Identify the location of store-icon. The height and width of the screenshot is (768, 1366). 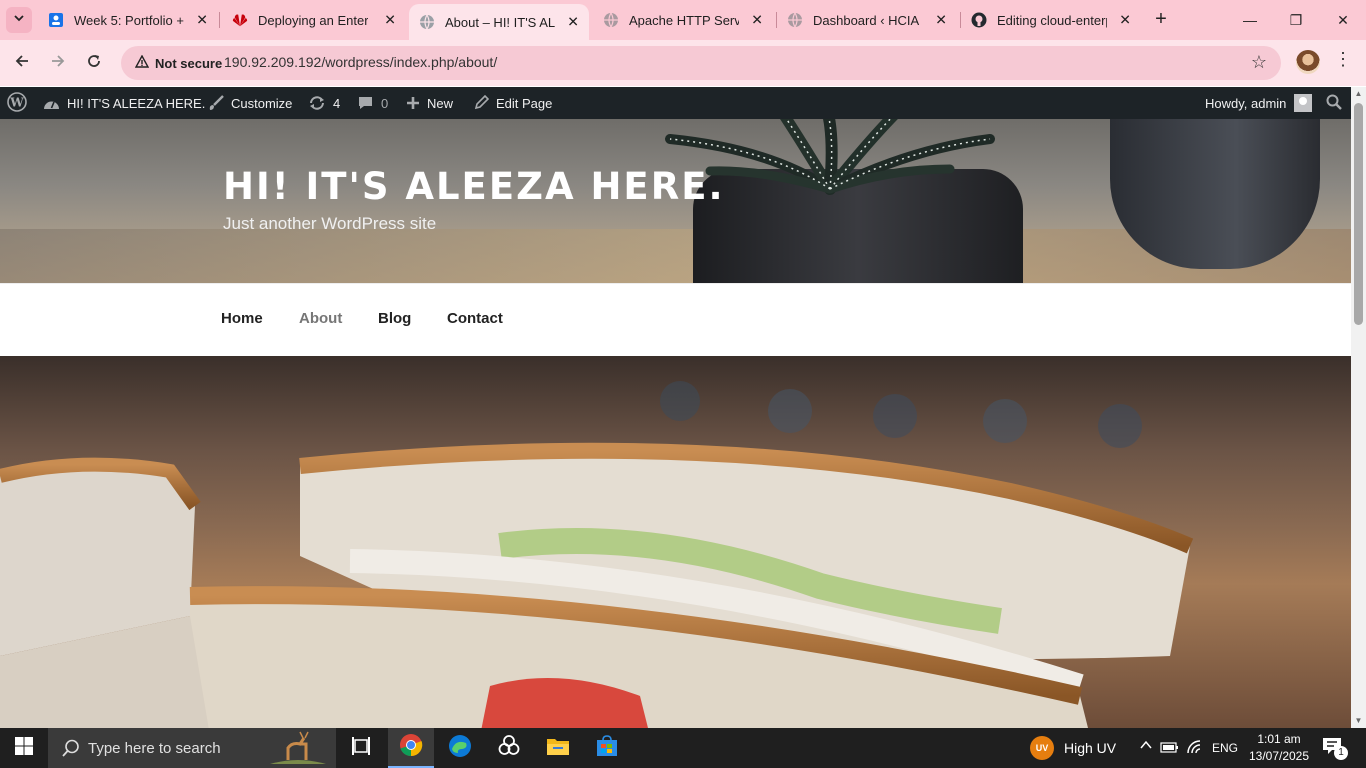
(607, 748).